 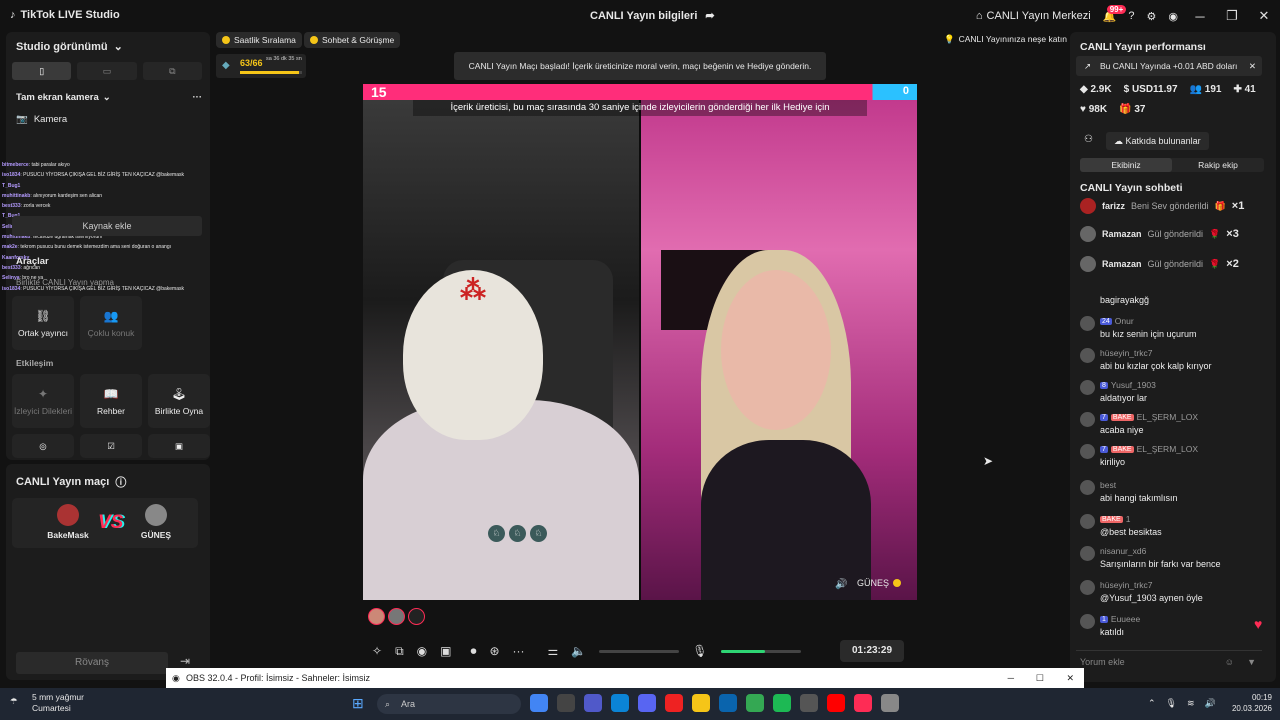 What do you see at coordinates (863, 703) in the screenshot?
I see `tiktok-taskbar-icon` at bounding box center [863, 703].